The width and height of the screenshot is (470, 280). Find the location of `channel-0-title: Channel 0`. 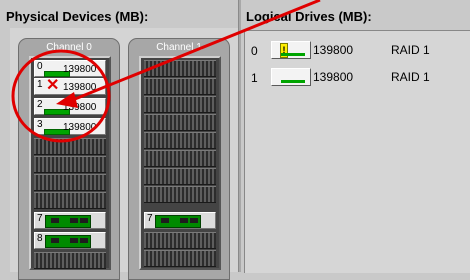

channel-0-title: Channel 0 is located at coordinates (69, 47).